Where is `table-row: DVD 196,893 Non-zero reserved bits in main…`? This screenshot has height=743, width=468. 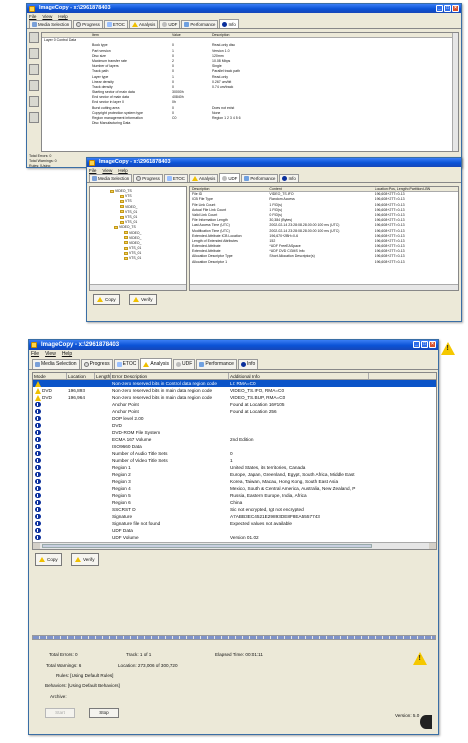 table-row: DVD 196,893 Non-zero reserved bits in main… is located at coordinates (234, 390).